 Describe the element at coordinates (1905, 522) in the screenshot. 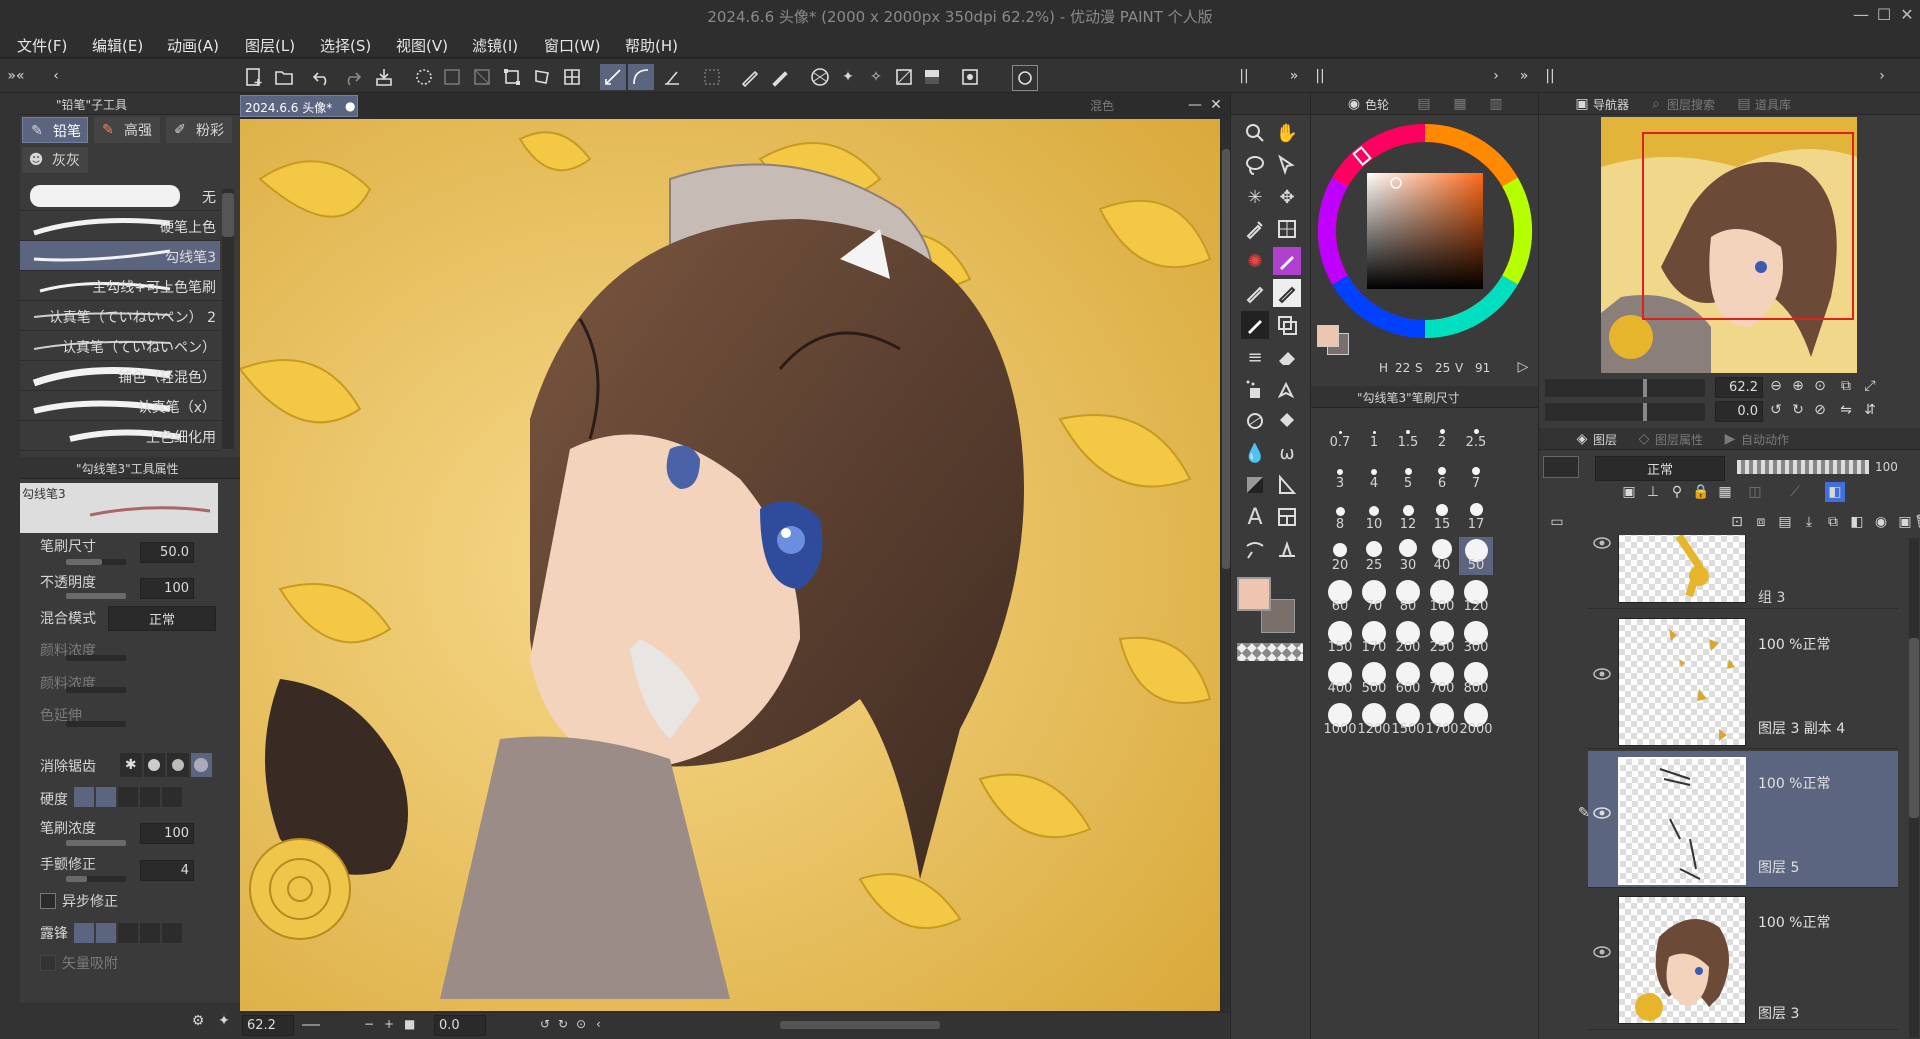

I see `clip-lower-icon: ▣` at that location.